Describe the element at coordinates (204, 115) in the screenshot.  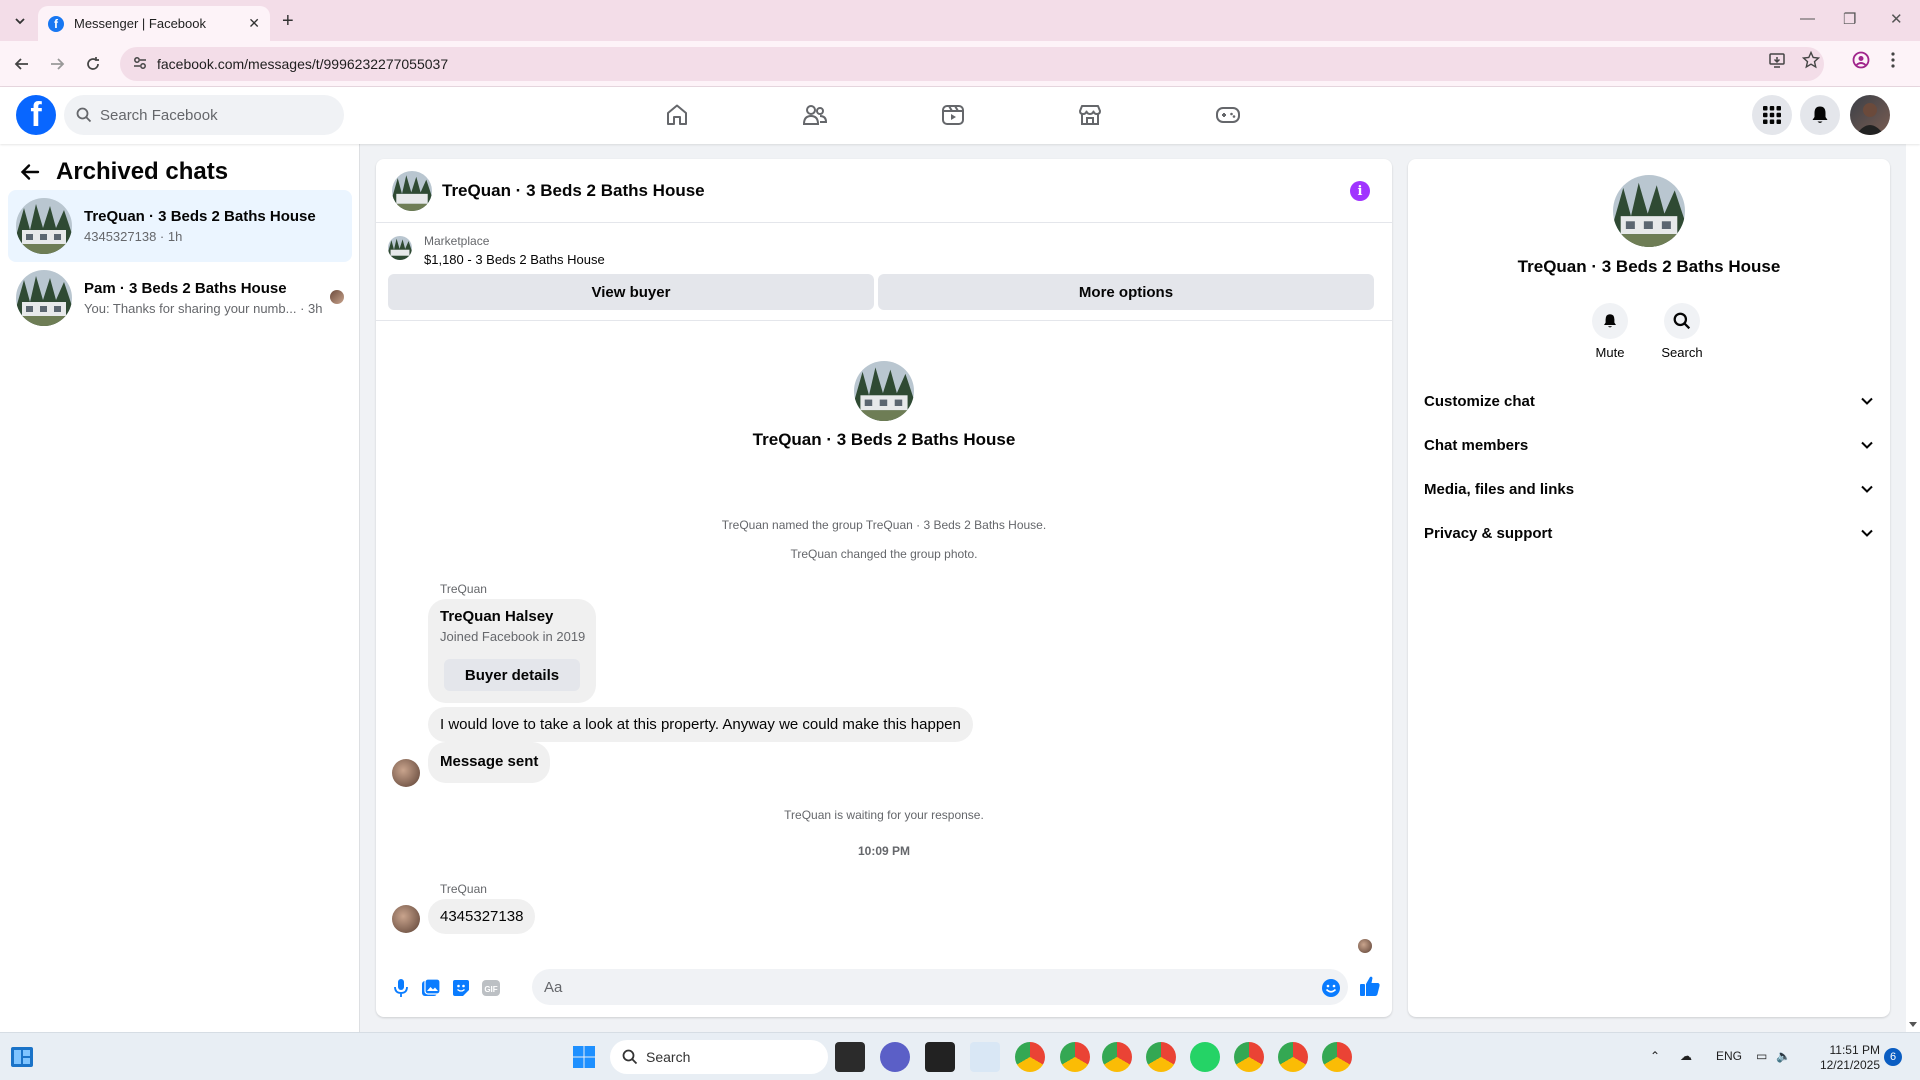
I see `facebook-search-input: Search Facebook` at that location.